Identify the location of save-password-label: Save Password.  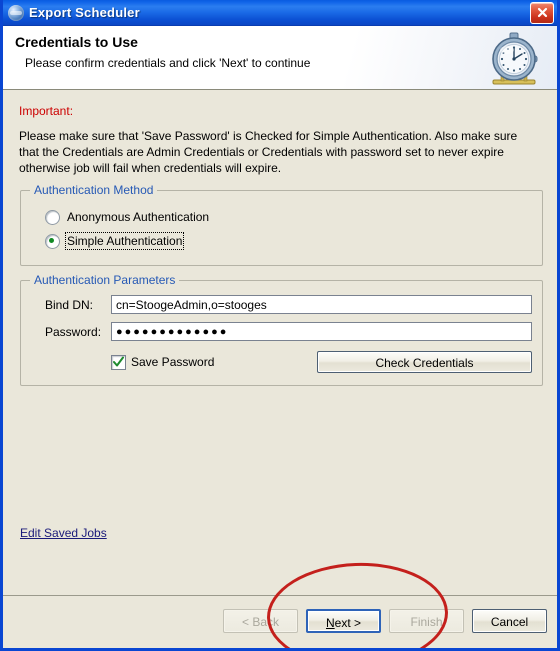
(173, 362).